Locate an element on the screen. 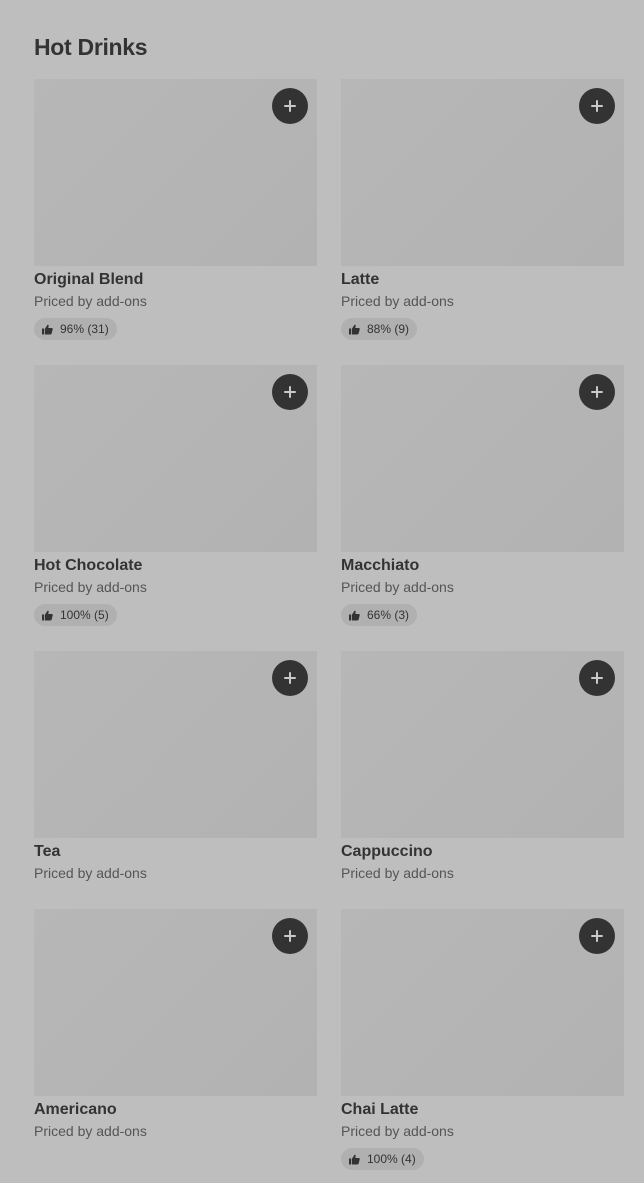 Image resolution: width=644 pixels, height=1183 pixels. rating-badge: 100% (4) is located at coordinates (382, 1159).